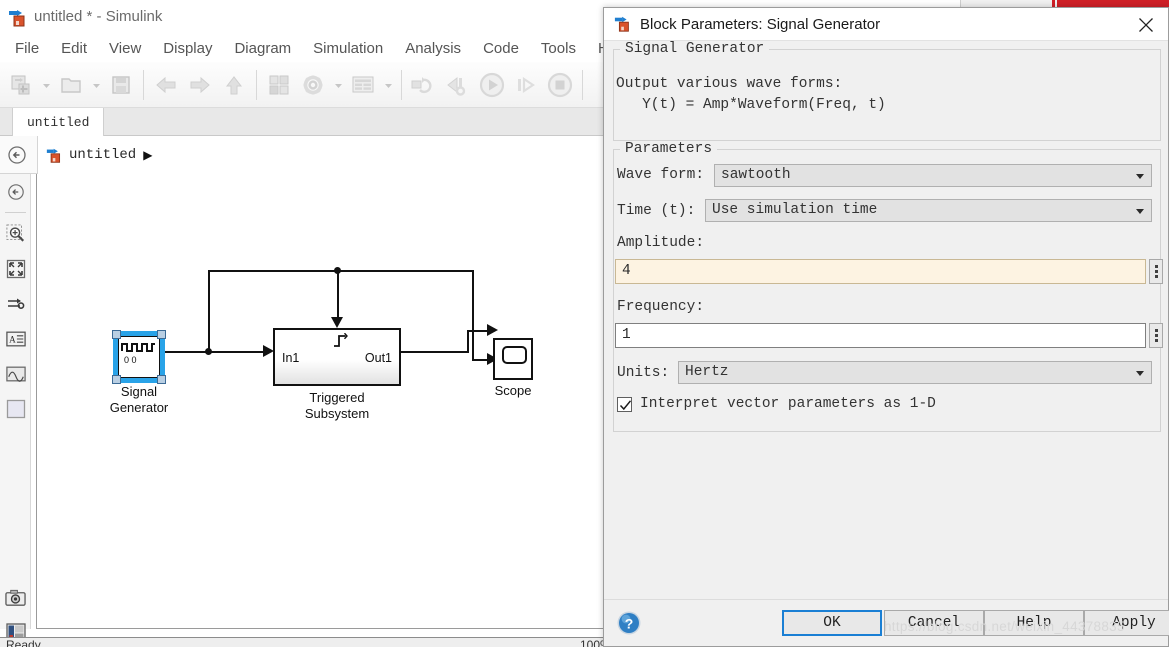 The height and width of the screenshot is (647, 1169). I want to click on interpret-vector-checkbox-row: Interpret vector parameters as 1-D, so click(776, 404).